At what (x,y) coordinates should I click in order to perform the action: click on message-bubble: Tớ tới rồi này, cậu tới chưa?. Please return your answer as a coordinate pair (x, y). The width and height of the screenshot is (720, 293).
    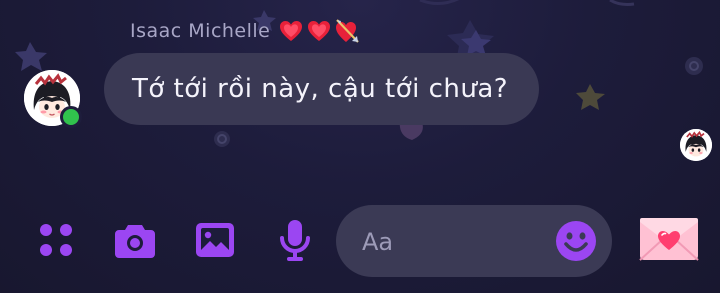
    Looking at the image, I should click on (321, 89).